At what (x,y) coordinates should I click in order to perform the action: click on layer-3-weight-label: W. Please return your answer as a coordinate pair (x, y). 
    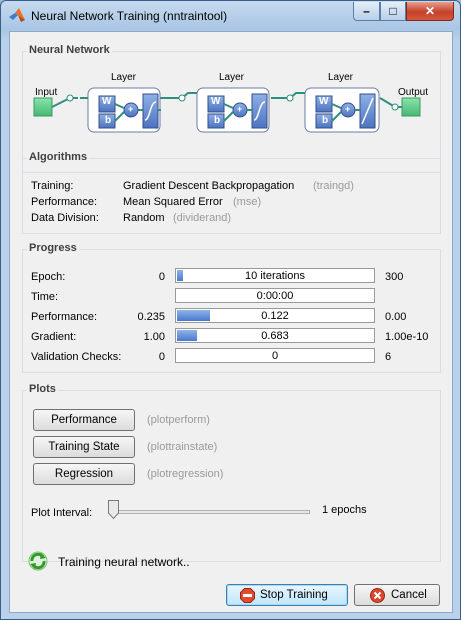
    Looking at the image, I should click on (324, 101).